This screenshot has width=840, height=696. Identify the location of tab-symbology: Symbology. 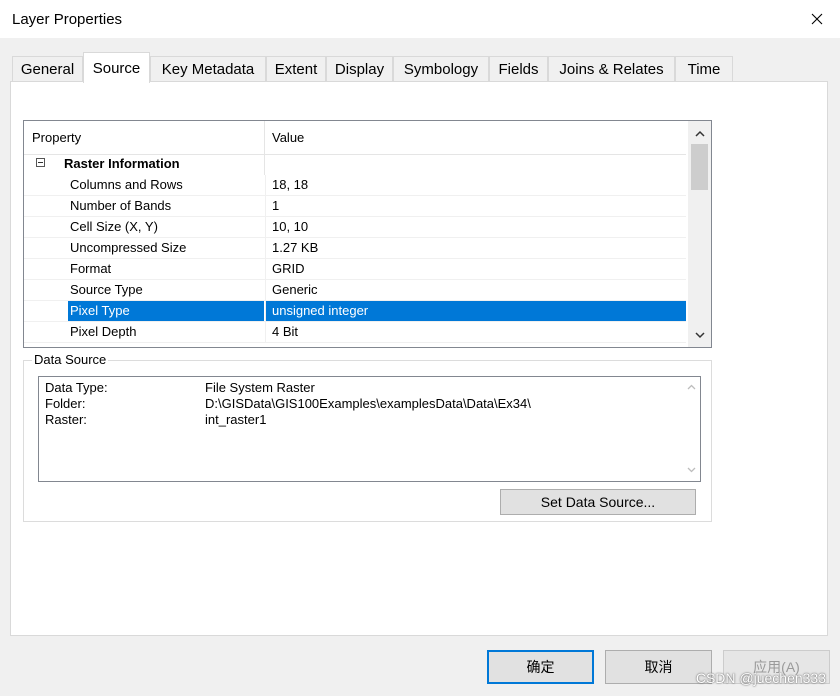
(441, 69).